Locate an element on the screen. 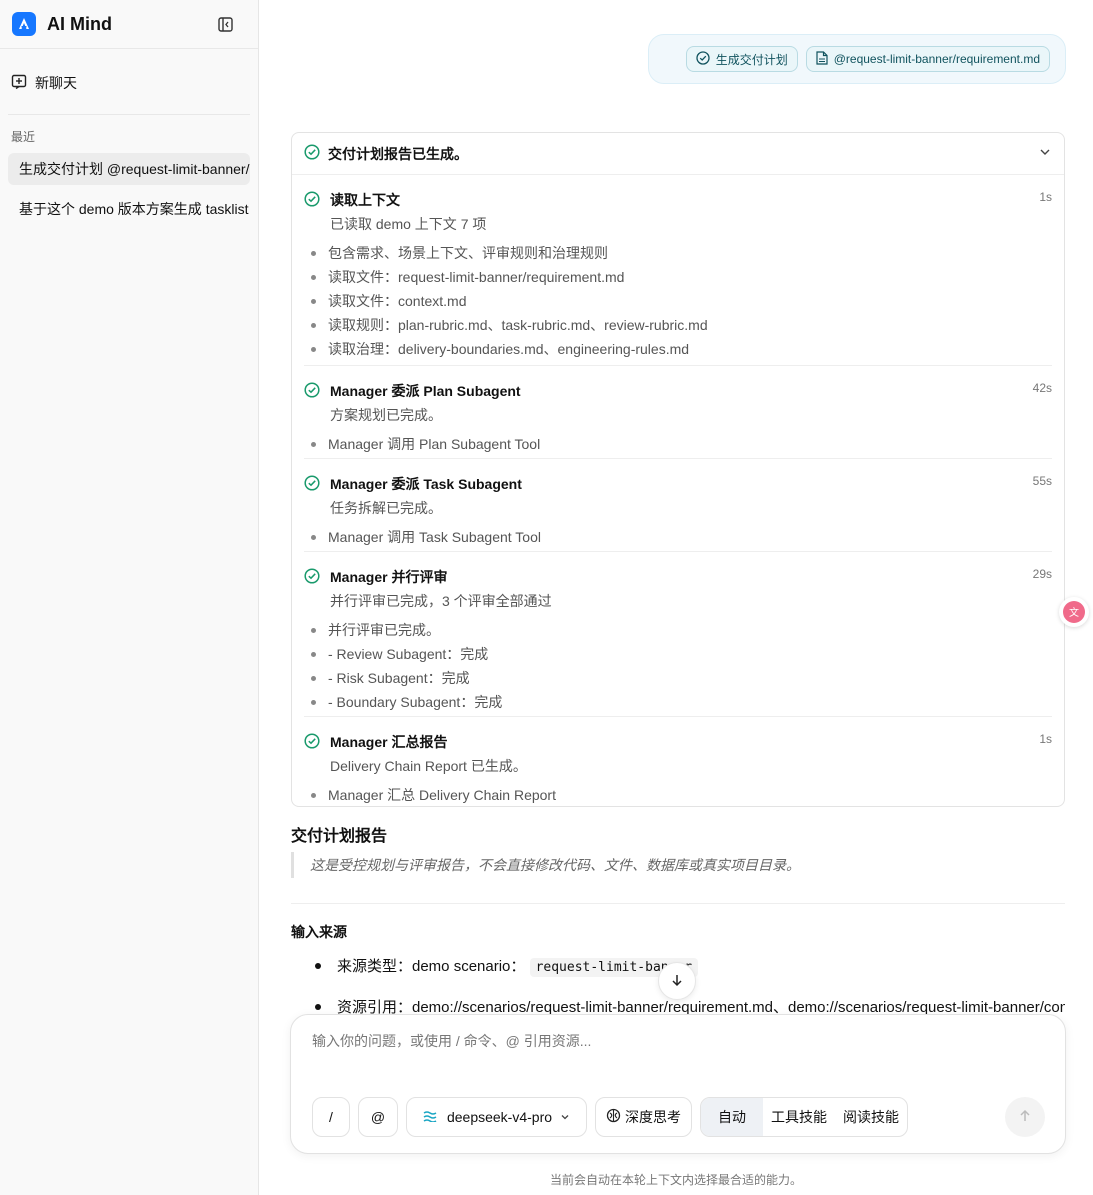  step-subtitle: 并行评审已完成，3 个评审全部通过 is located at coordinates (441, 601).